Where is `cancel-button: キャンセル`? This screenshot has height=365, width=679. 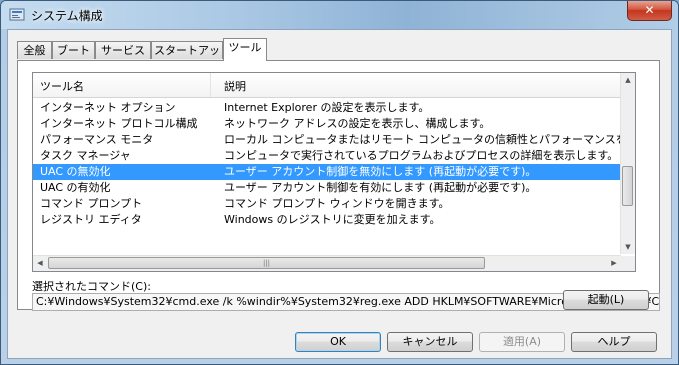 cancel-button: キャンセル is located at coordinates (430, 342).